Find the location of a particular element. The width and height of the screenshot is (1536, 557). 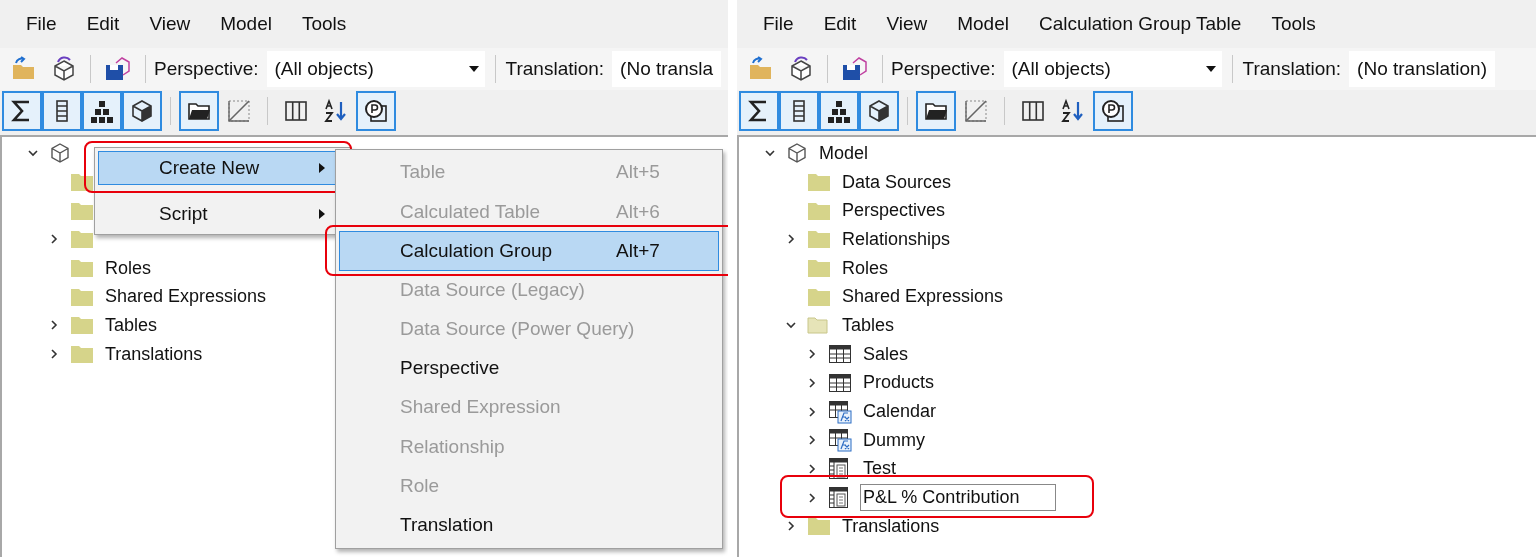

open-folder-icon is located at coordinates (819, 325).